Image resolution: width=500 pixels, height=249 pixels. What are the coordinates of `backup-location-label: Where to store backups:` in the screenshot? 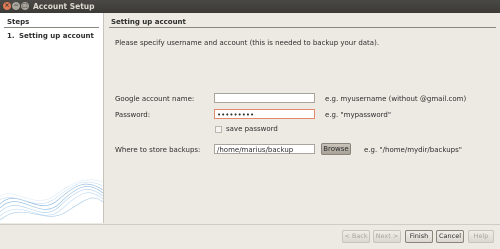 It's located at (158, 150).